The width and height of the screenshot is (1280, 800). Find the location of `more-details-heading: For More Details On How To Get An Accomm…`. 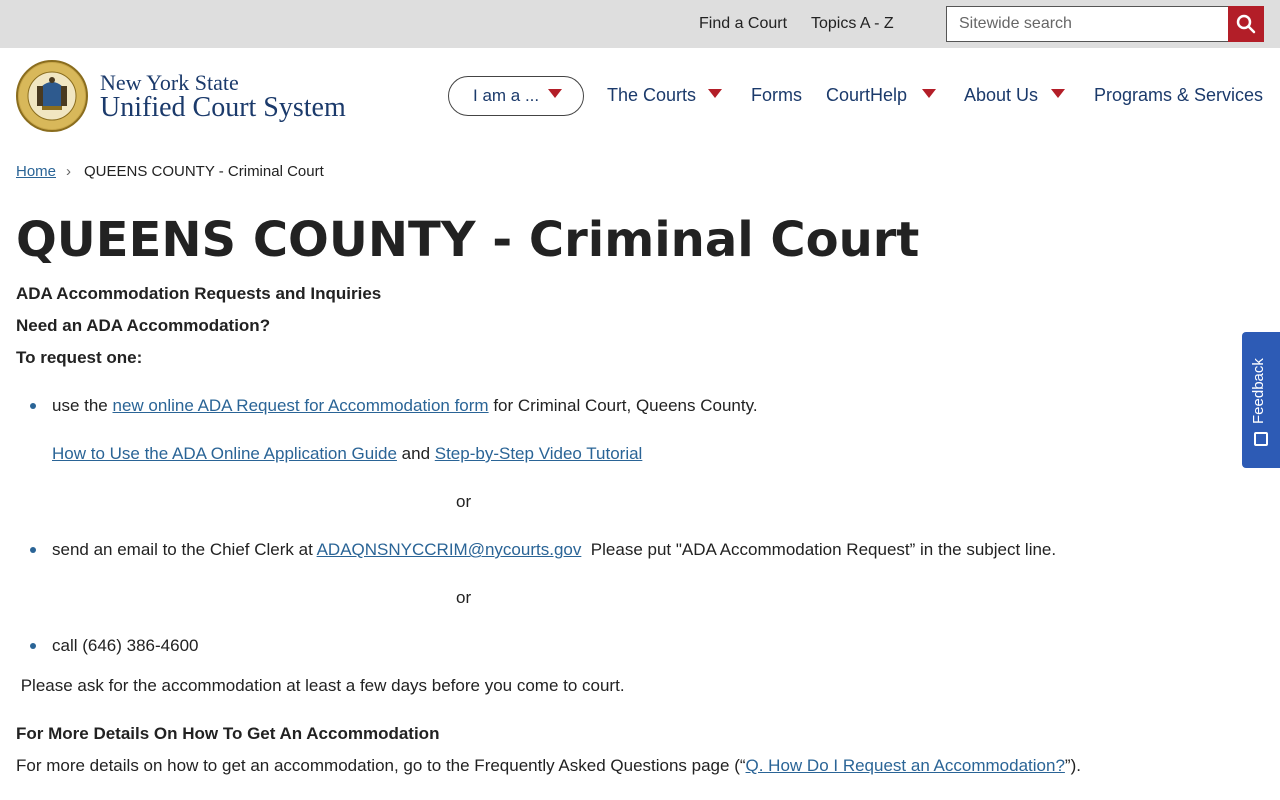

more-details-heading: For More Details On How To Get An Accomm… is located at coordinates (228, 733).